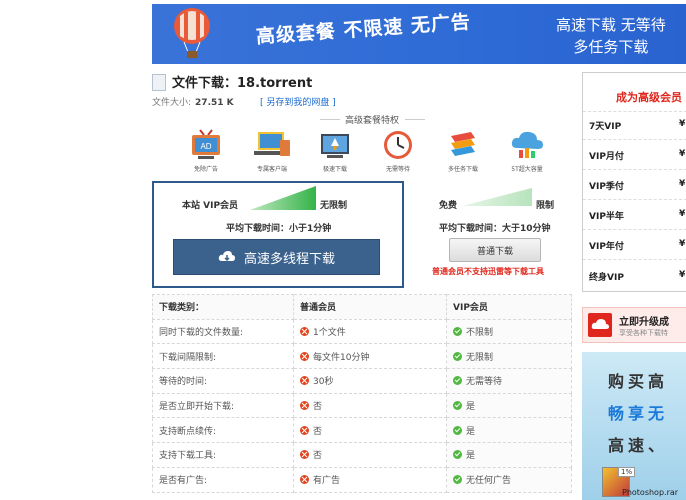 The height and width of the screenshot is (500, 686). What do you see at coordinates (611, 25) in the screenshot?
I see `banner-right-line-1: 高速下载 无等待` at bounding box center [611, 25].